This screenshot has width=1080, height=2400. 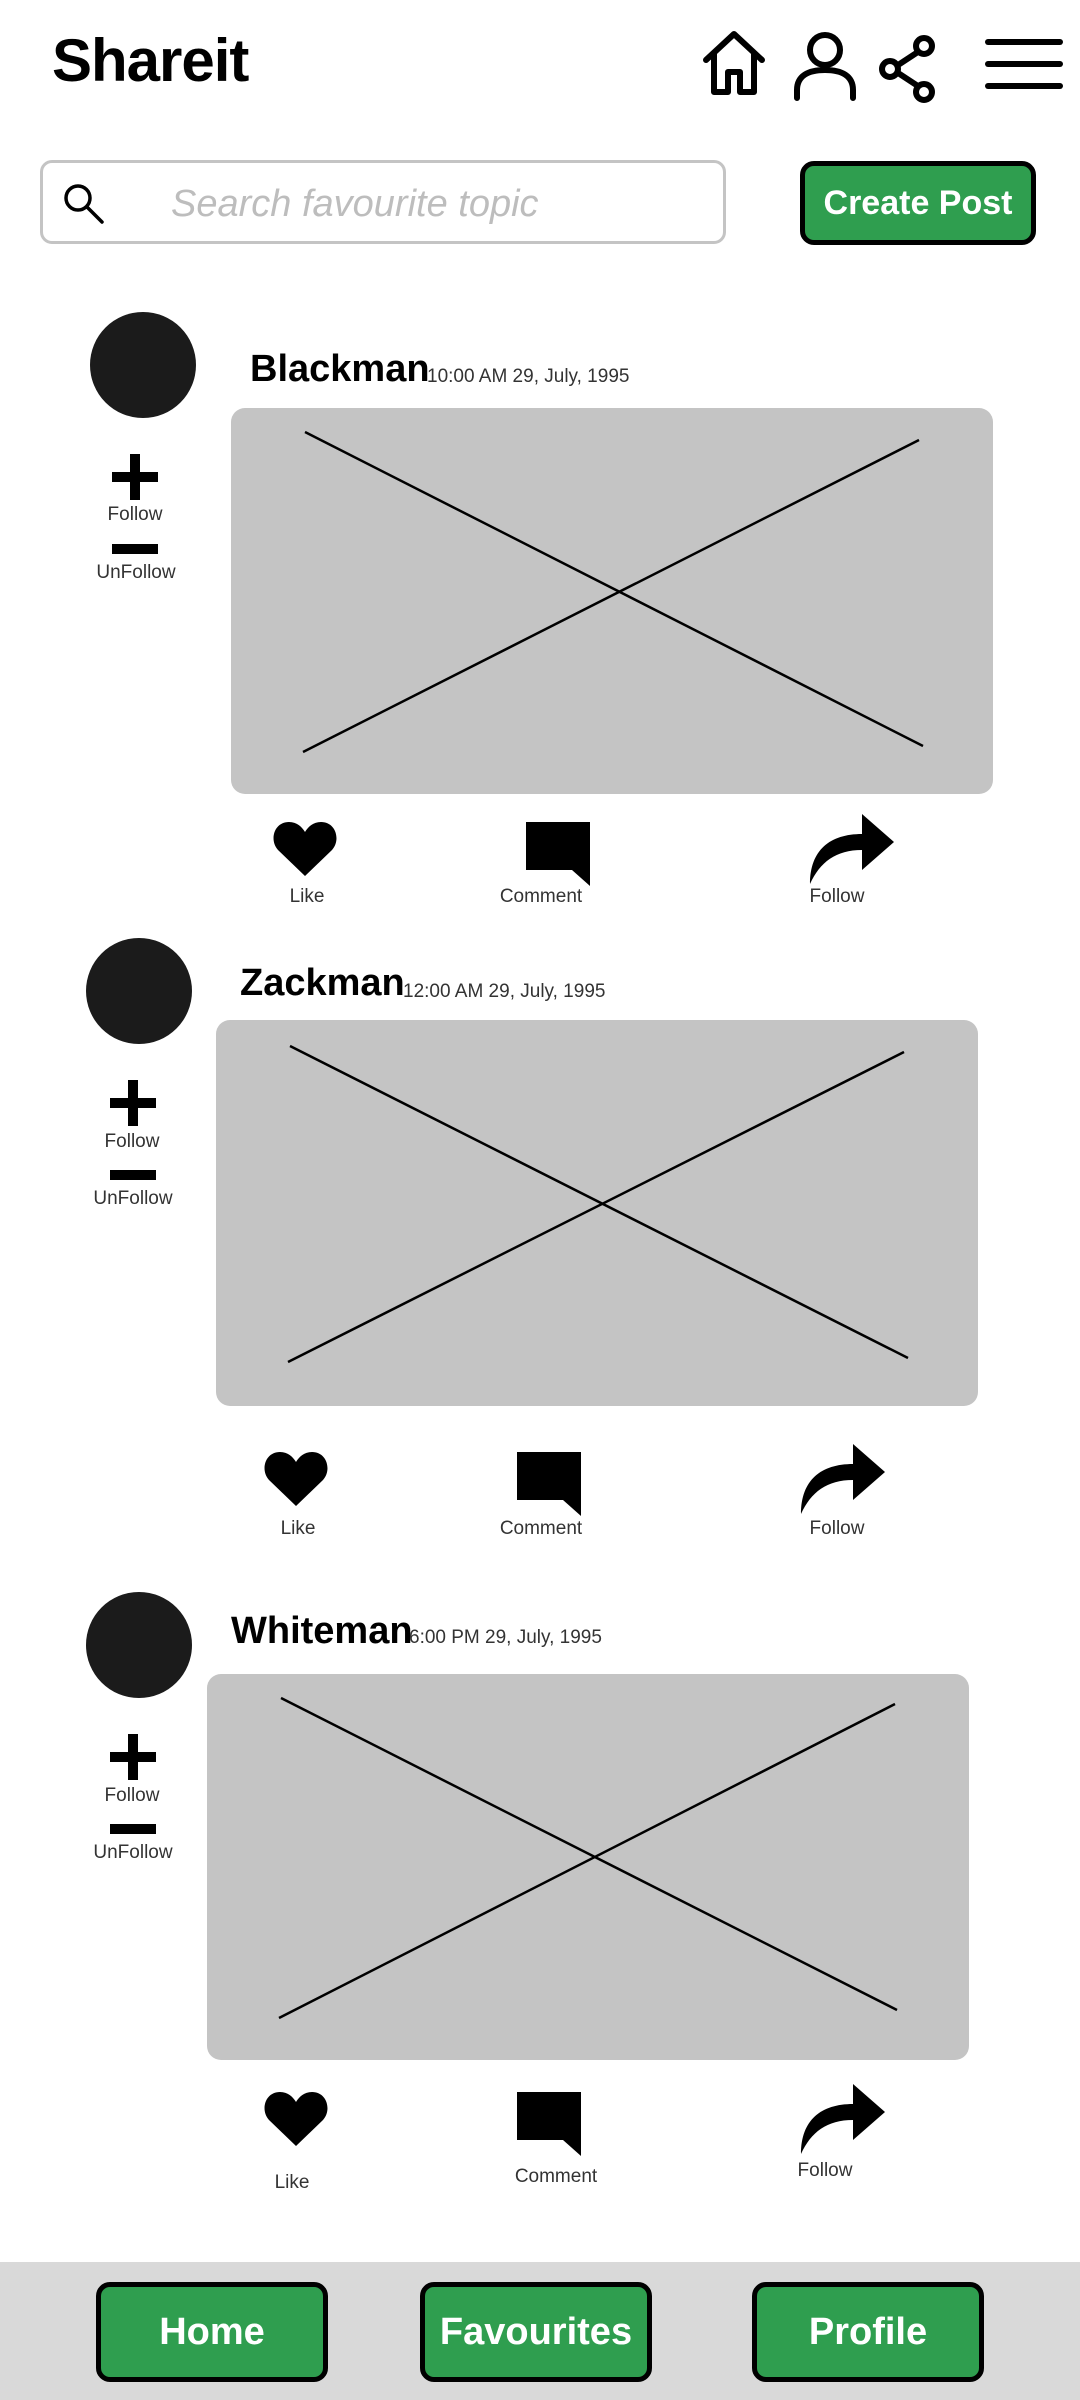 I want to click on nav-home-button: Home, so click(x=212, y=2332).